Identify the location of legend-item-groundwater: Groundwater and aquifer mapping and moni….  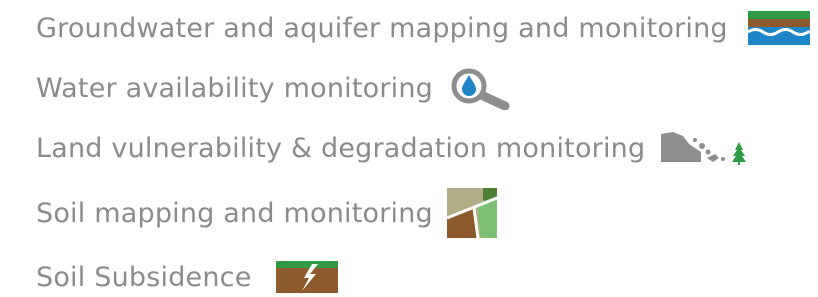
(423, 28).